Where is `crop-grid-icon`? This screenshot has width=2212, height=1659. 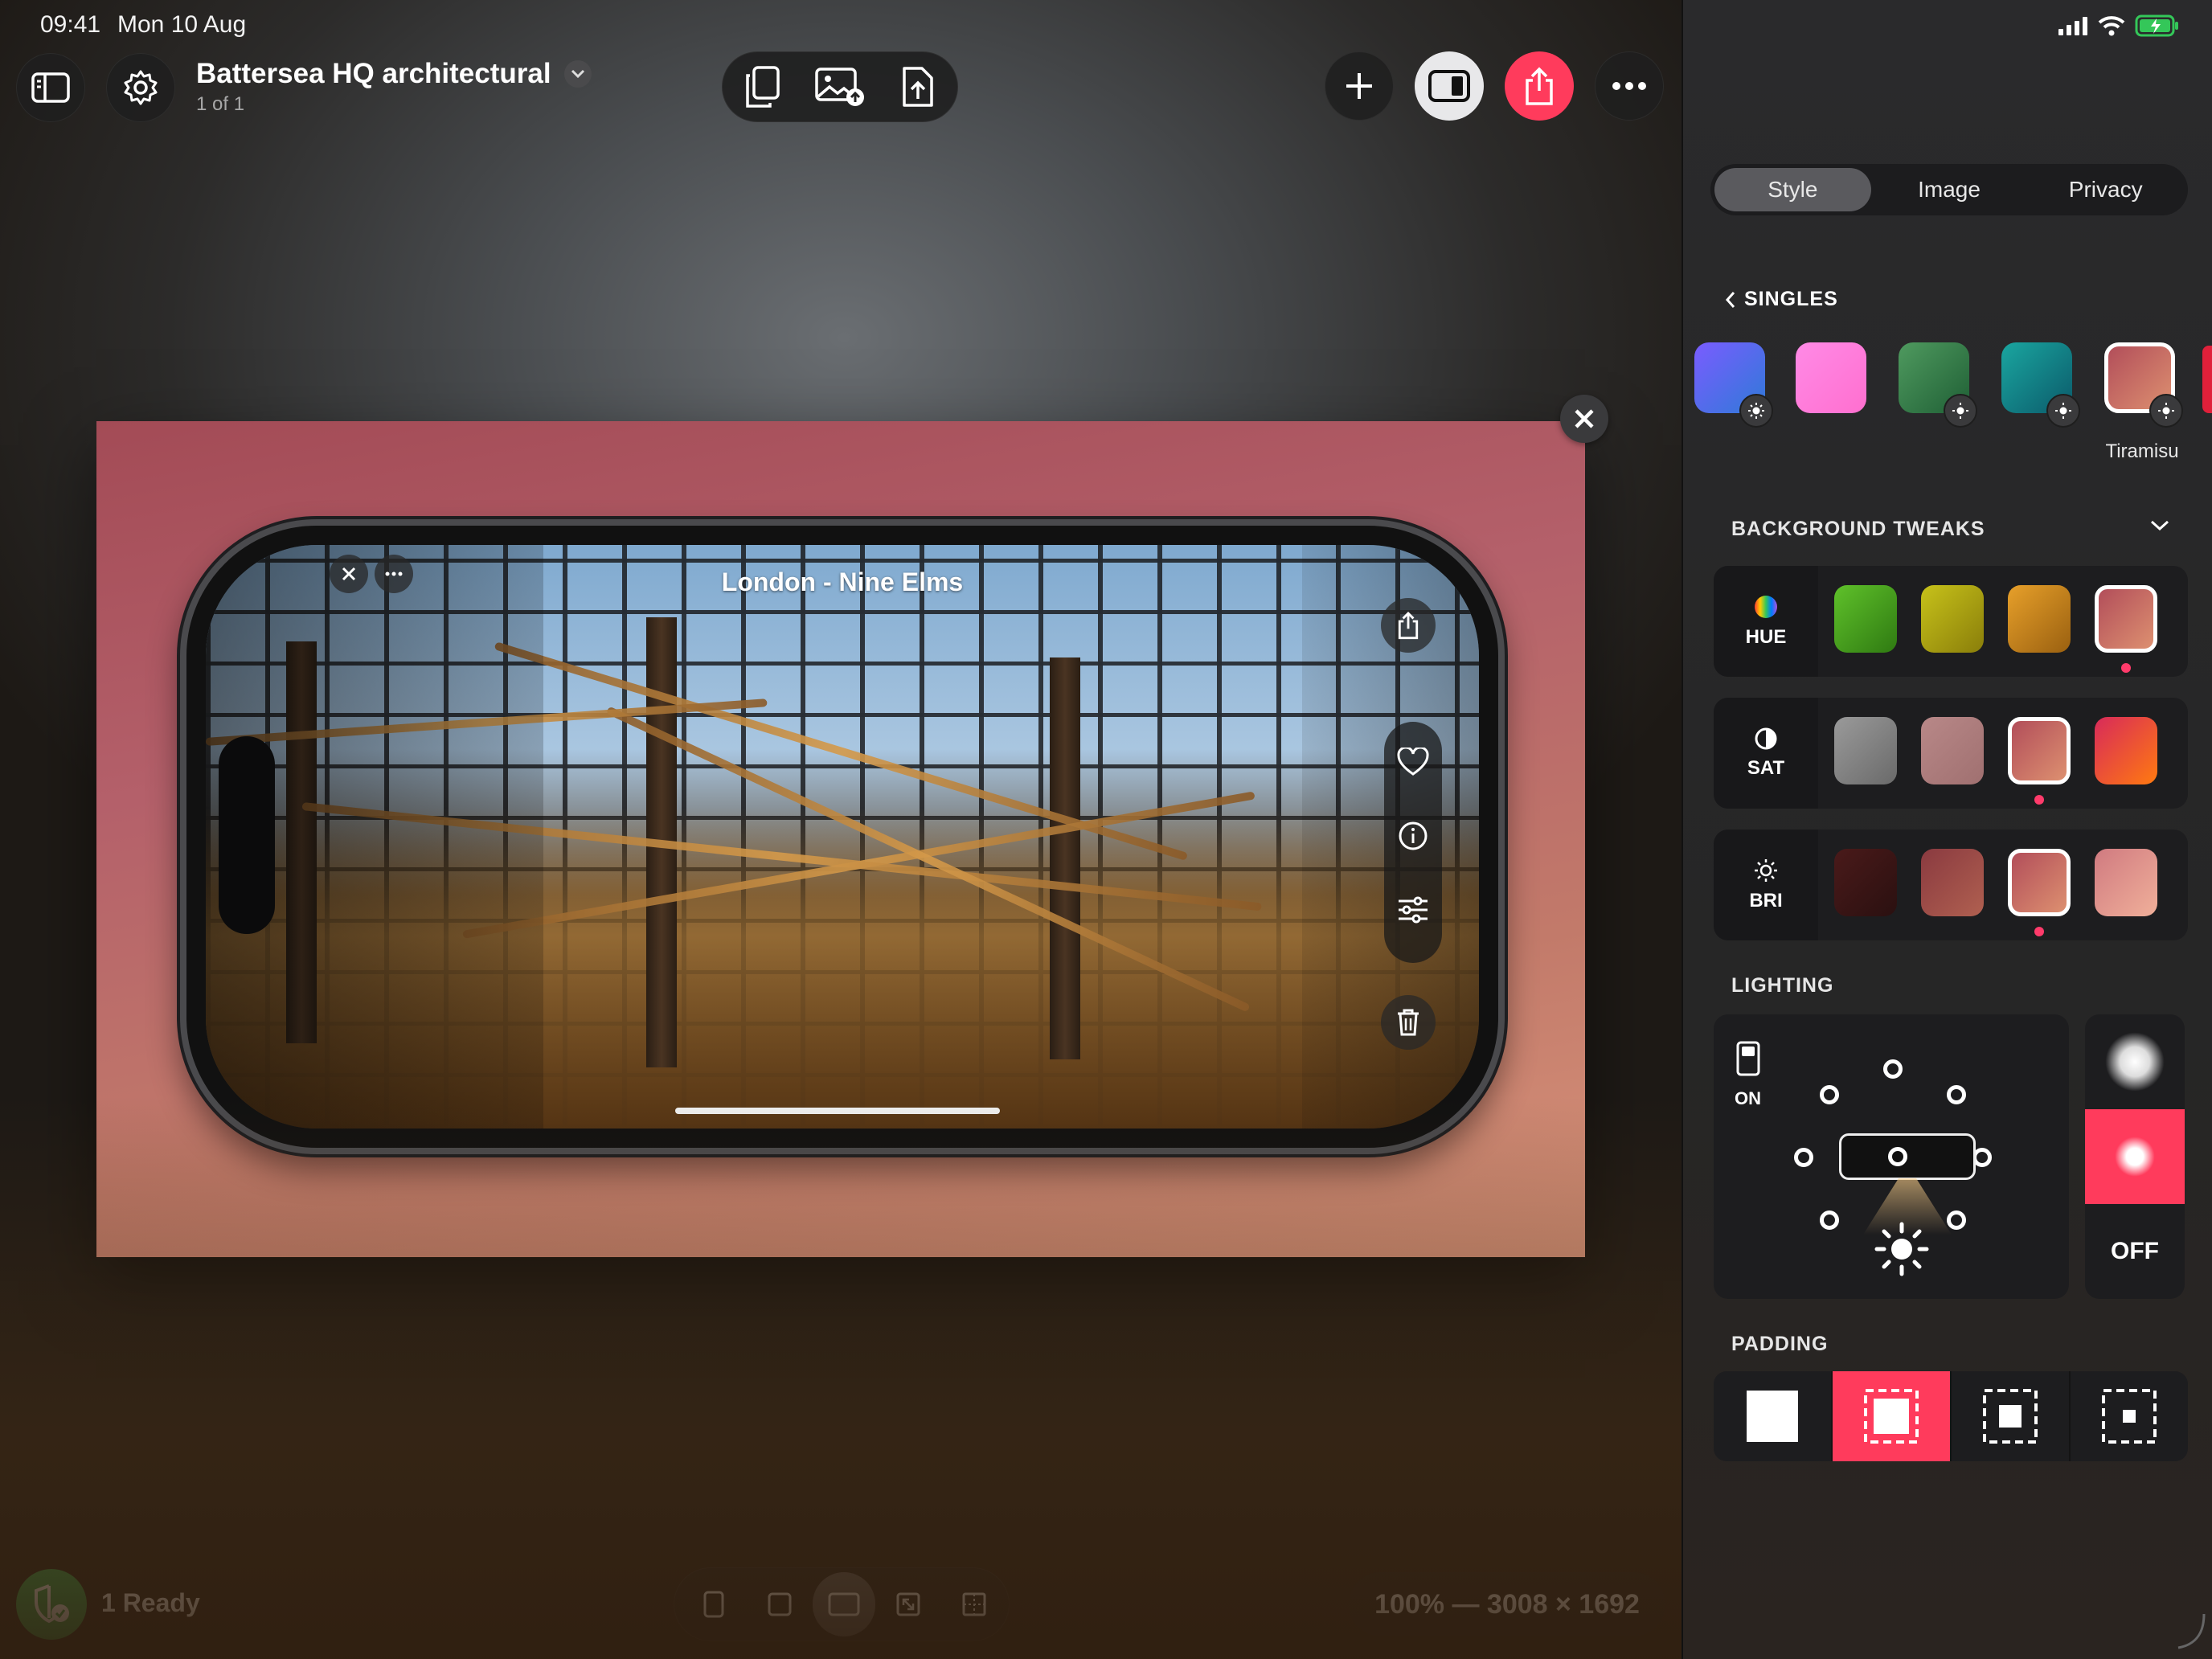
crop-grid-icon is located at coordinates (974, 1604).